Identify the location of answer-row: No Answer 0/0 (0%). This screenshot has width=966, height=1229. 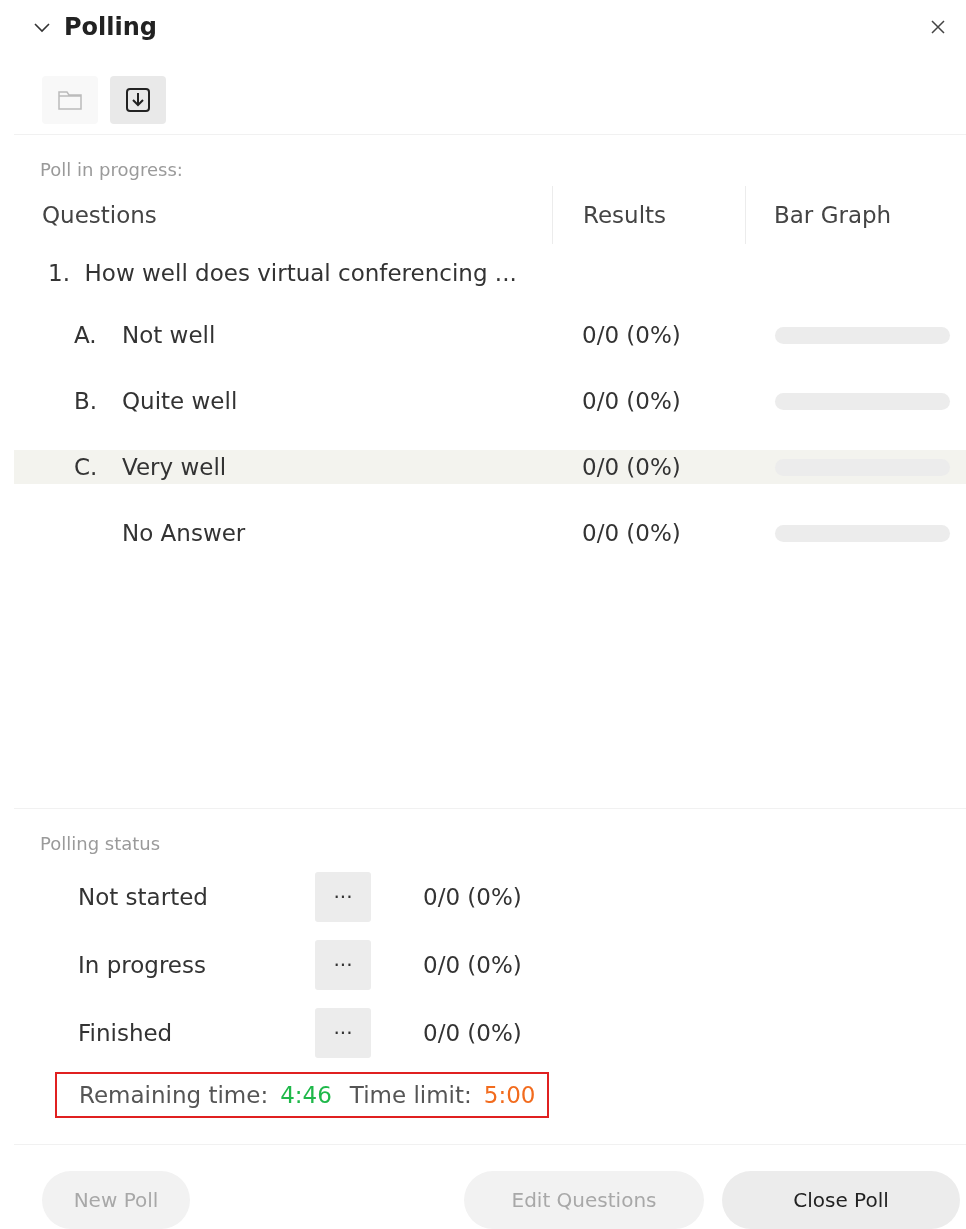
(490, 533).